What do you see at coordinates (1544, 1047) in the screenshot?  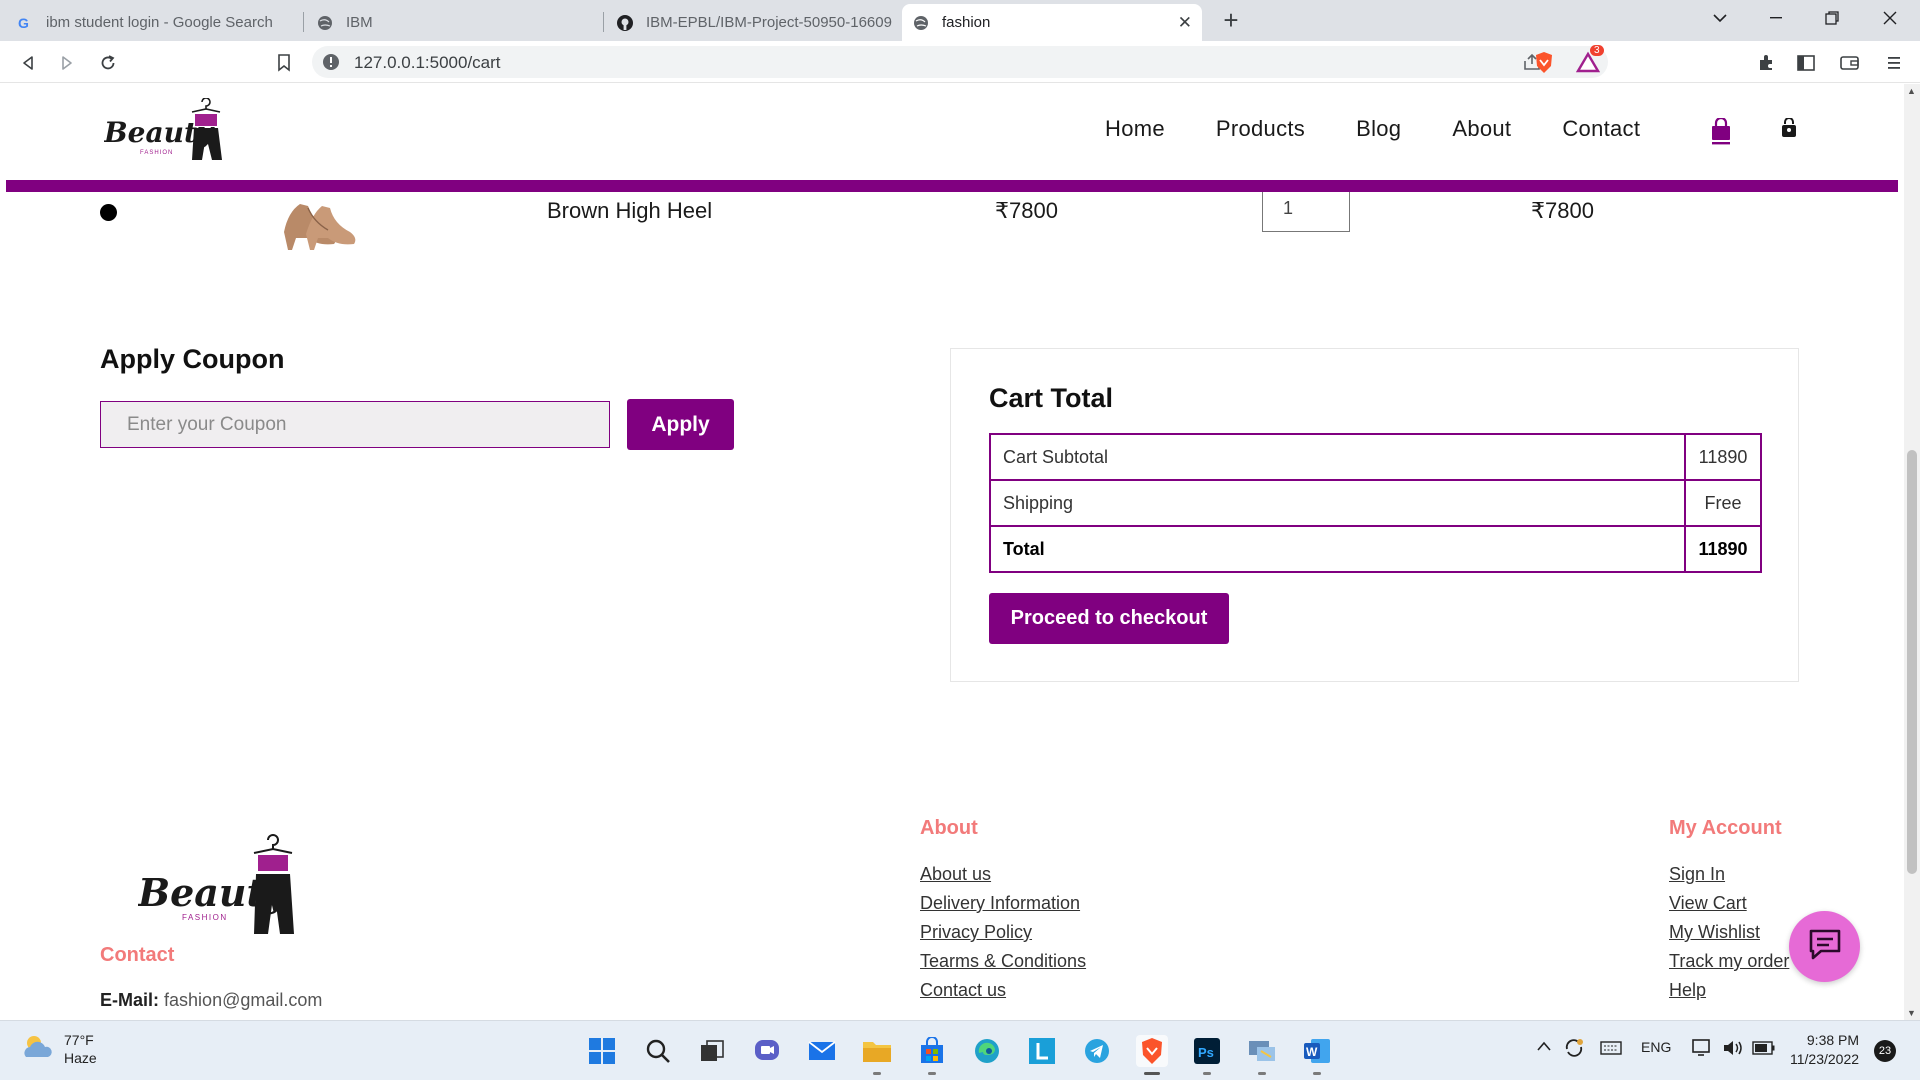 I see `chevron-up-icon` at bounding box center [1544, 1047].